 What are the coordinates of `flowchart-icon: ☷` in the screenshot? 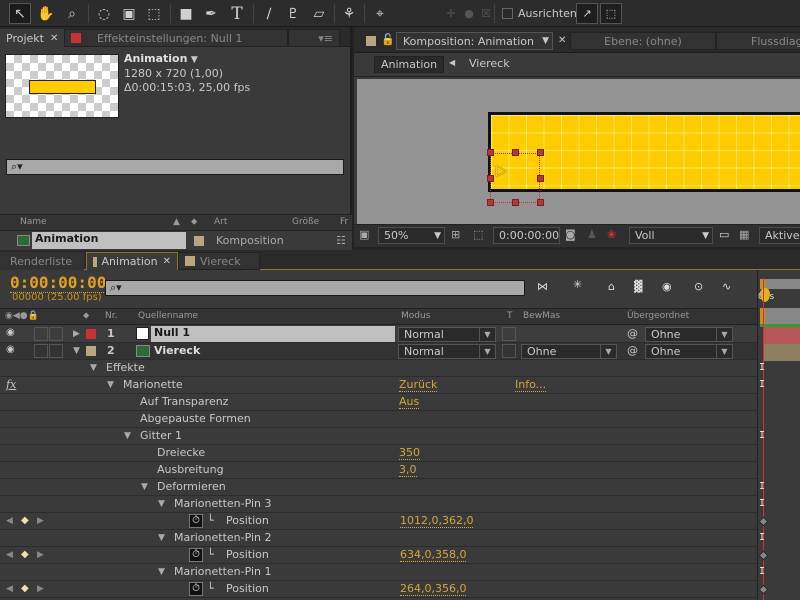 It's located at (341, 240).